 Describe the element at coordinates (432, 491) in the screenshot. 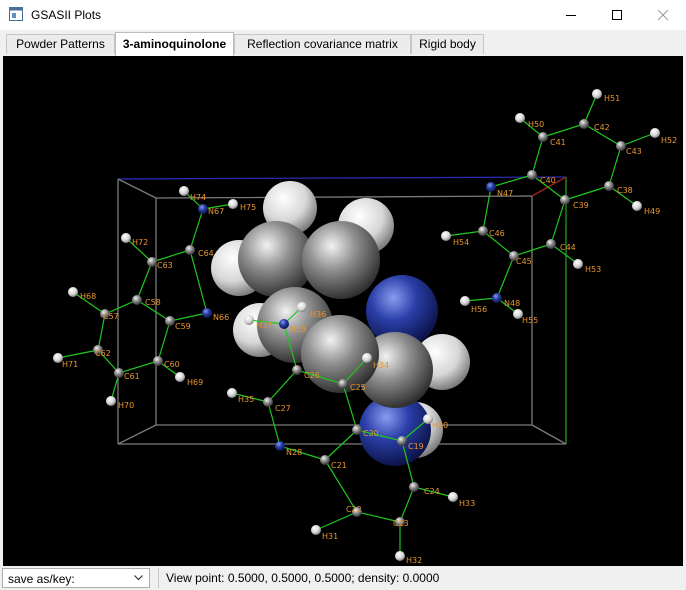

I see `label-C24: C24` at that location.